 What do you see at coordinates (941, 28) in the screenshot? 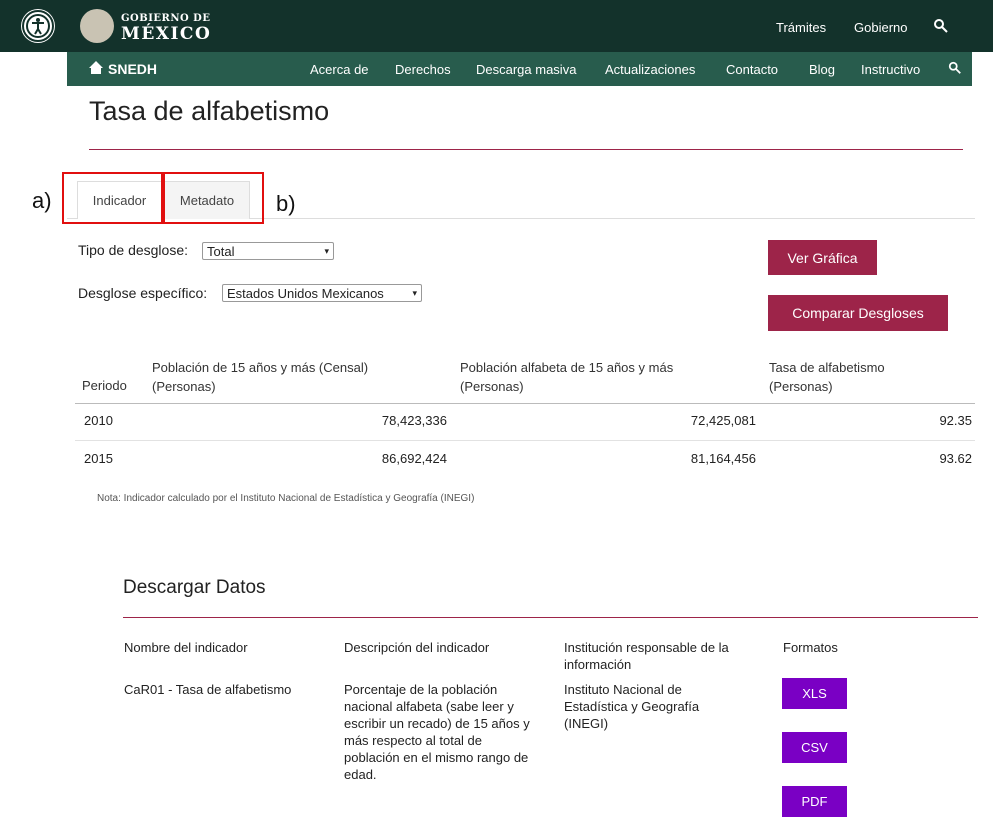
I see `search-icon` at bounding box center [941, 28].